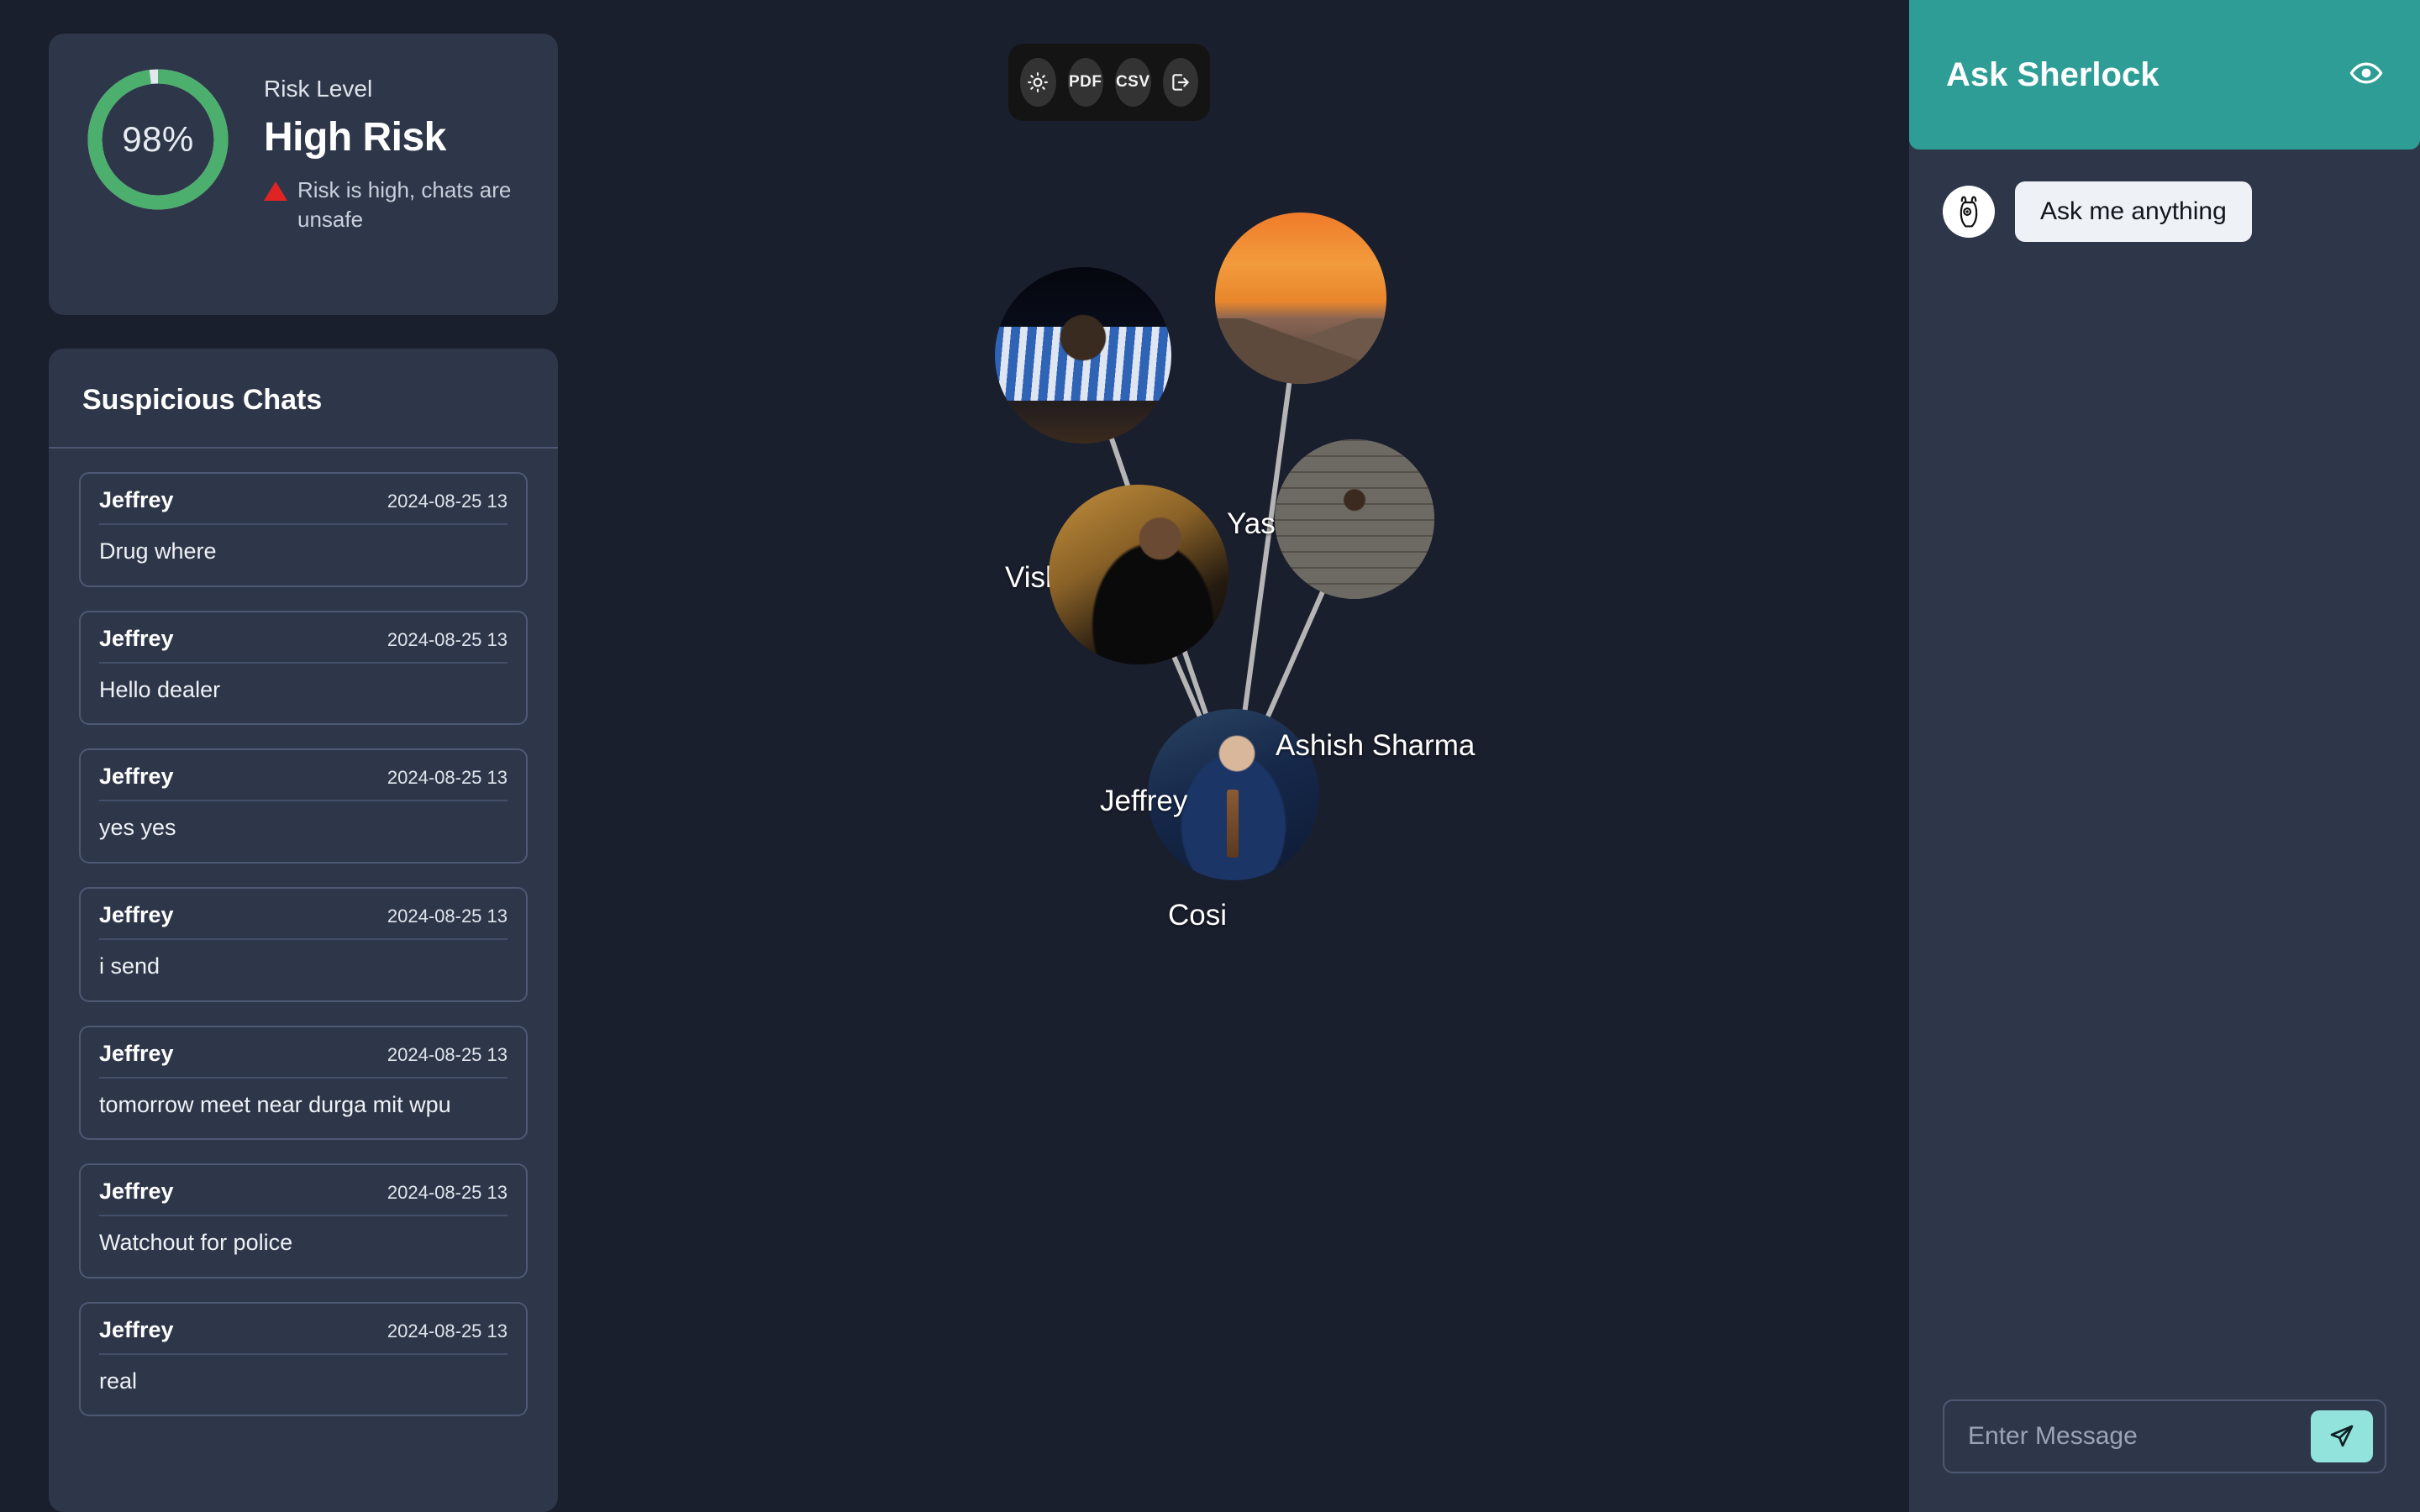  What do you see at coordinates (1376, 745) in the screenshot?
I see `graph-node-label: Ashish Sharma` at bounding box center [1376, 745].